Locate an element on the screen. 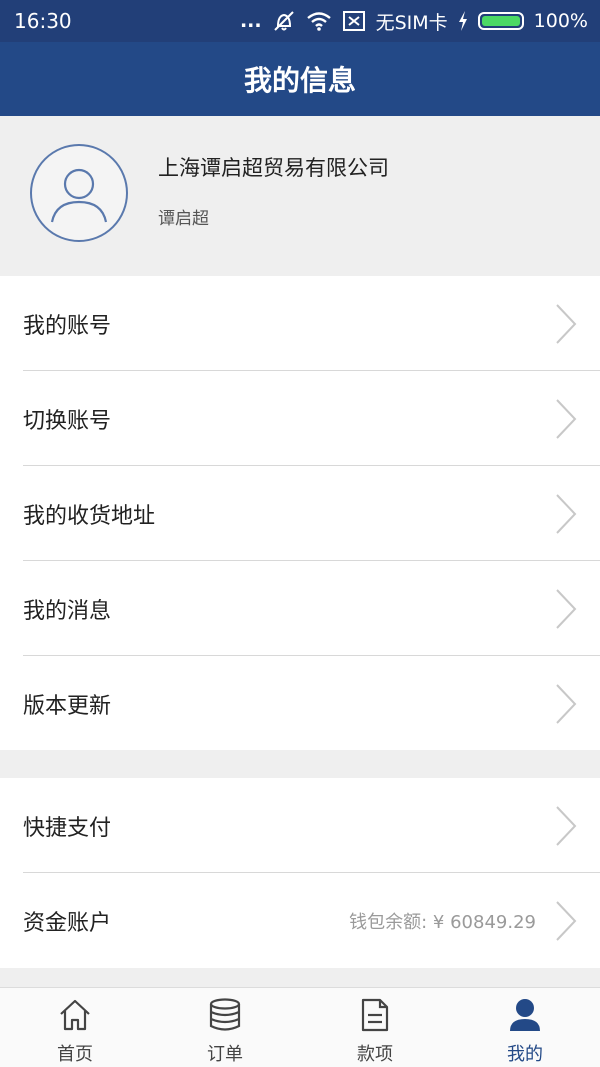 The width and height of the screenshot is (600, 1067). menu-item-switch-account: 切换账号 is located at coordinates (300, 418).